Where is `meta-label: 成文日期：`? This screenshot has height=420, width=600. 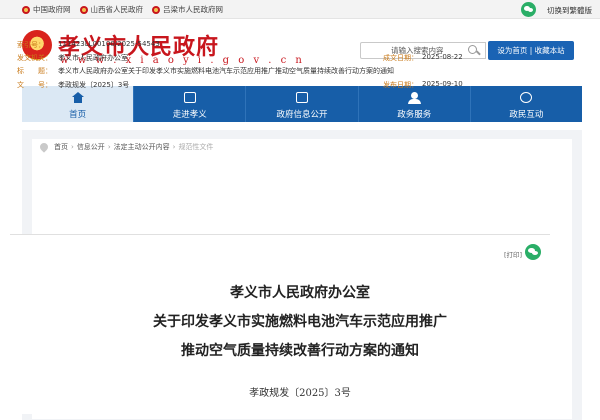
meta-label: 成文日期： is located at coordinates (400, 58).